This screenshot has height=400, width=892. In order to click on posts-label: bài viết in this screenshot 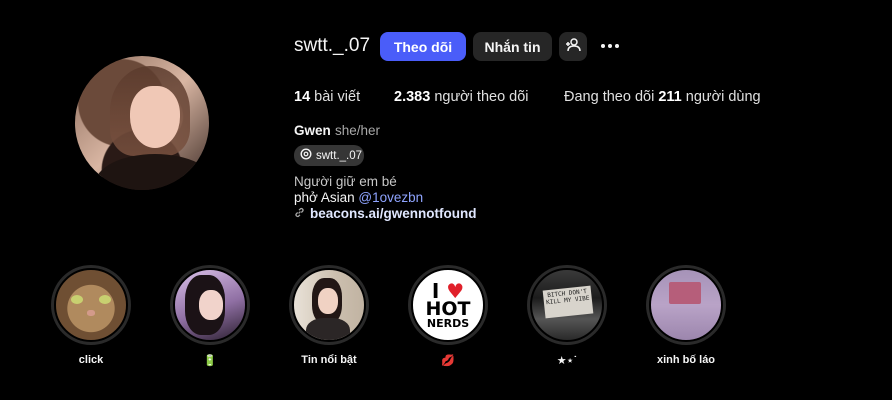, I will do `click(337, 97)`.